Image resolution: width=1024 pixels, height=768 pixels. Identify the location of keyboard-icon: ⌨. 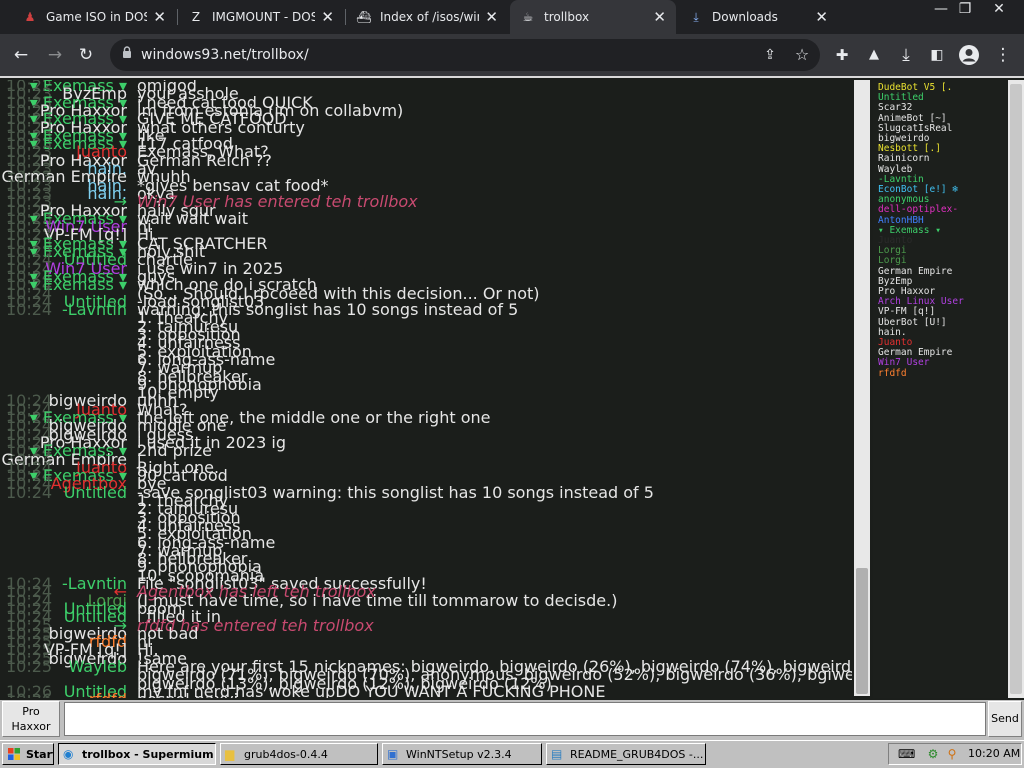
(906, 754).